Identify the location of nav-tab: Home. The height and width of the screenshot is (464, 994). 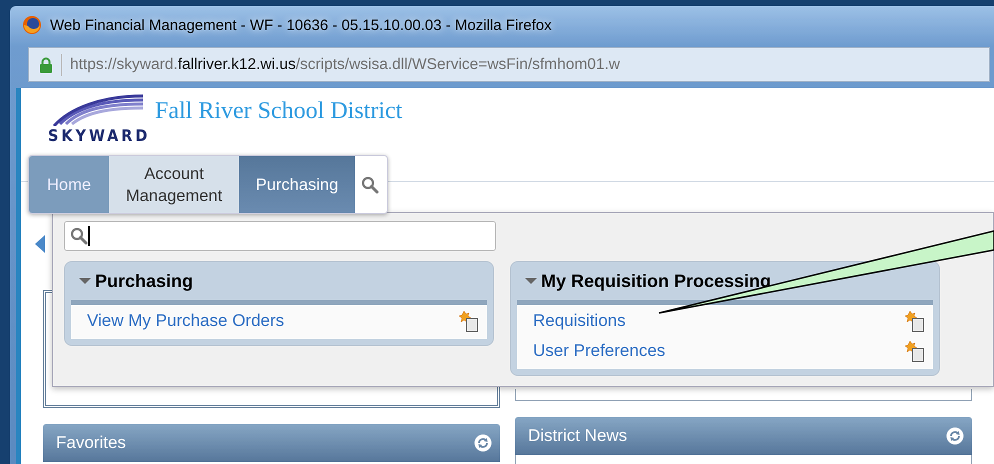
(69, 184).